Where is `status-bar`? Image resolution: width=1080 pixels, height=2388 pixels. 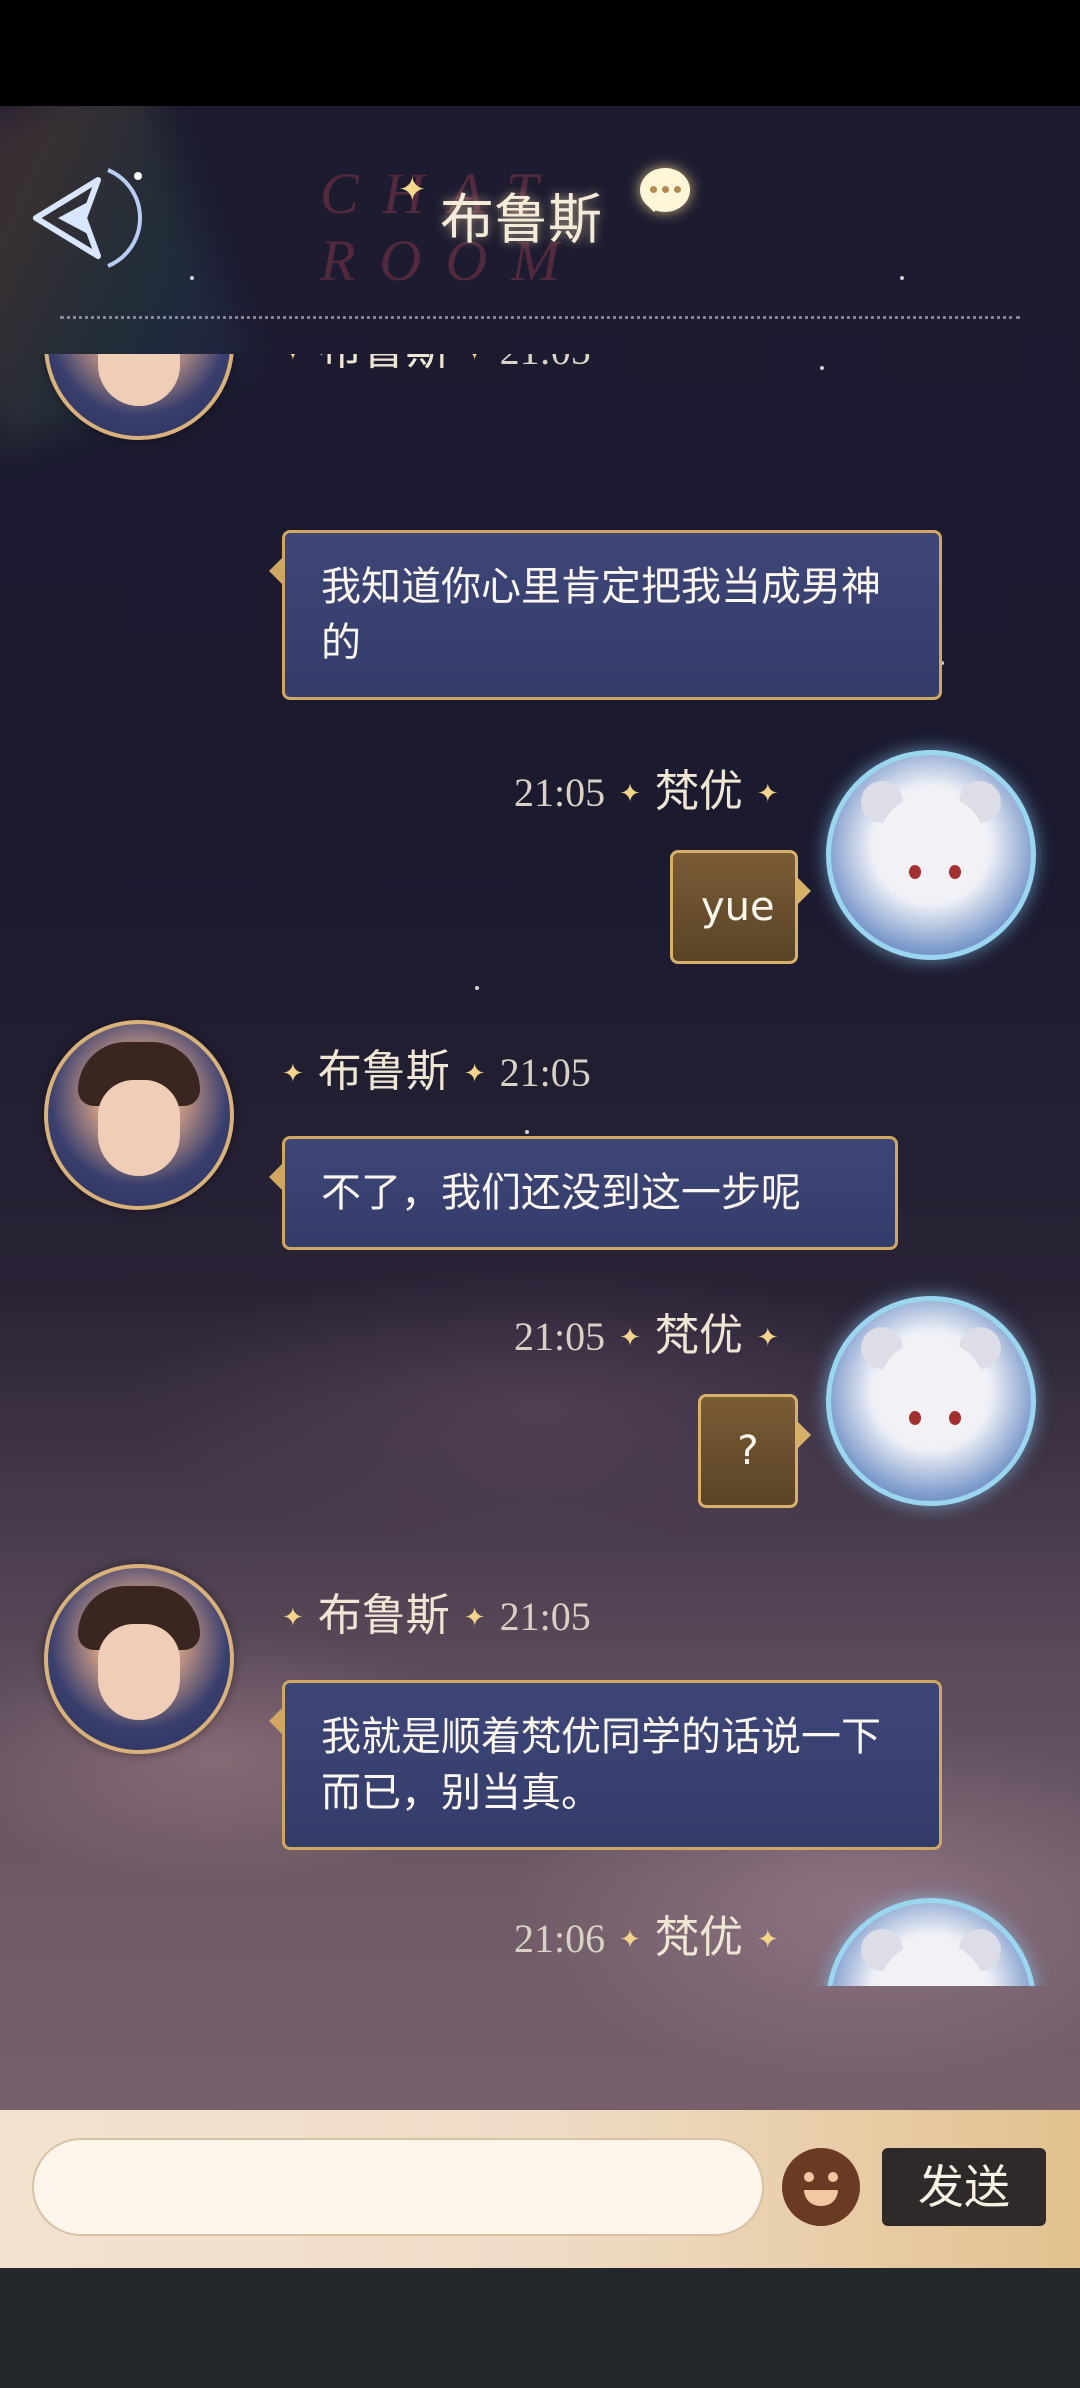
status-bar is located at coordinates (540, 53).